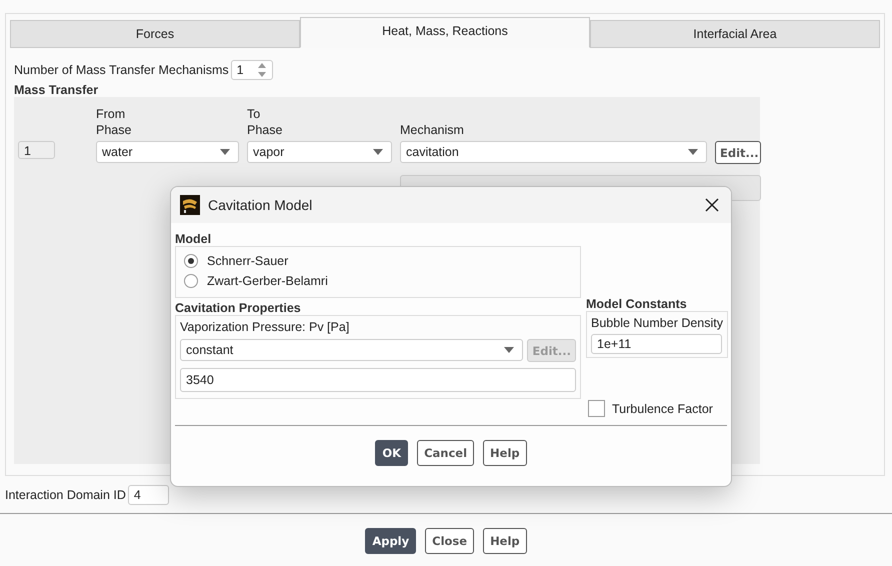 The width and height of the screenshot is (892, 566). I want to click on dropdown: water, so click(167, 152).